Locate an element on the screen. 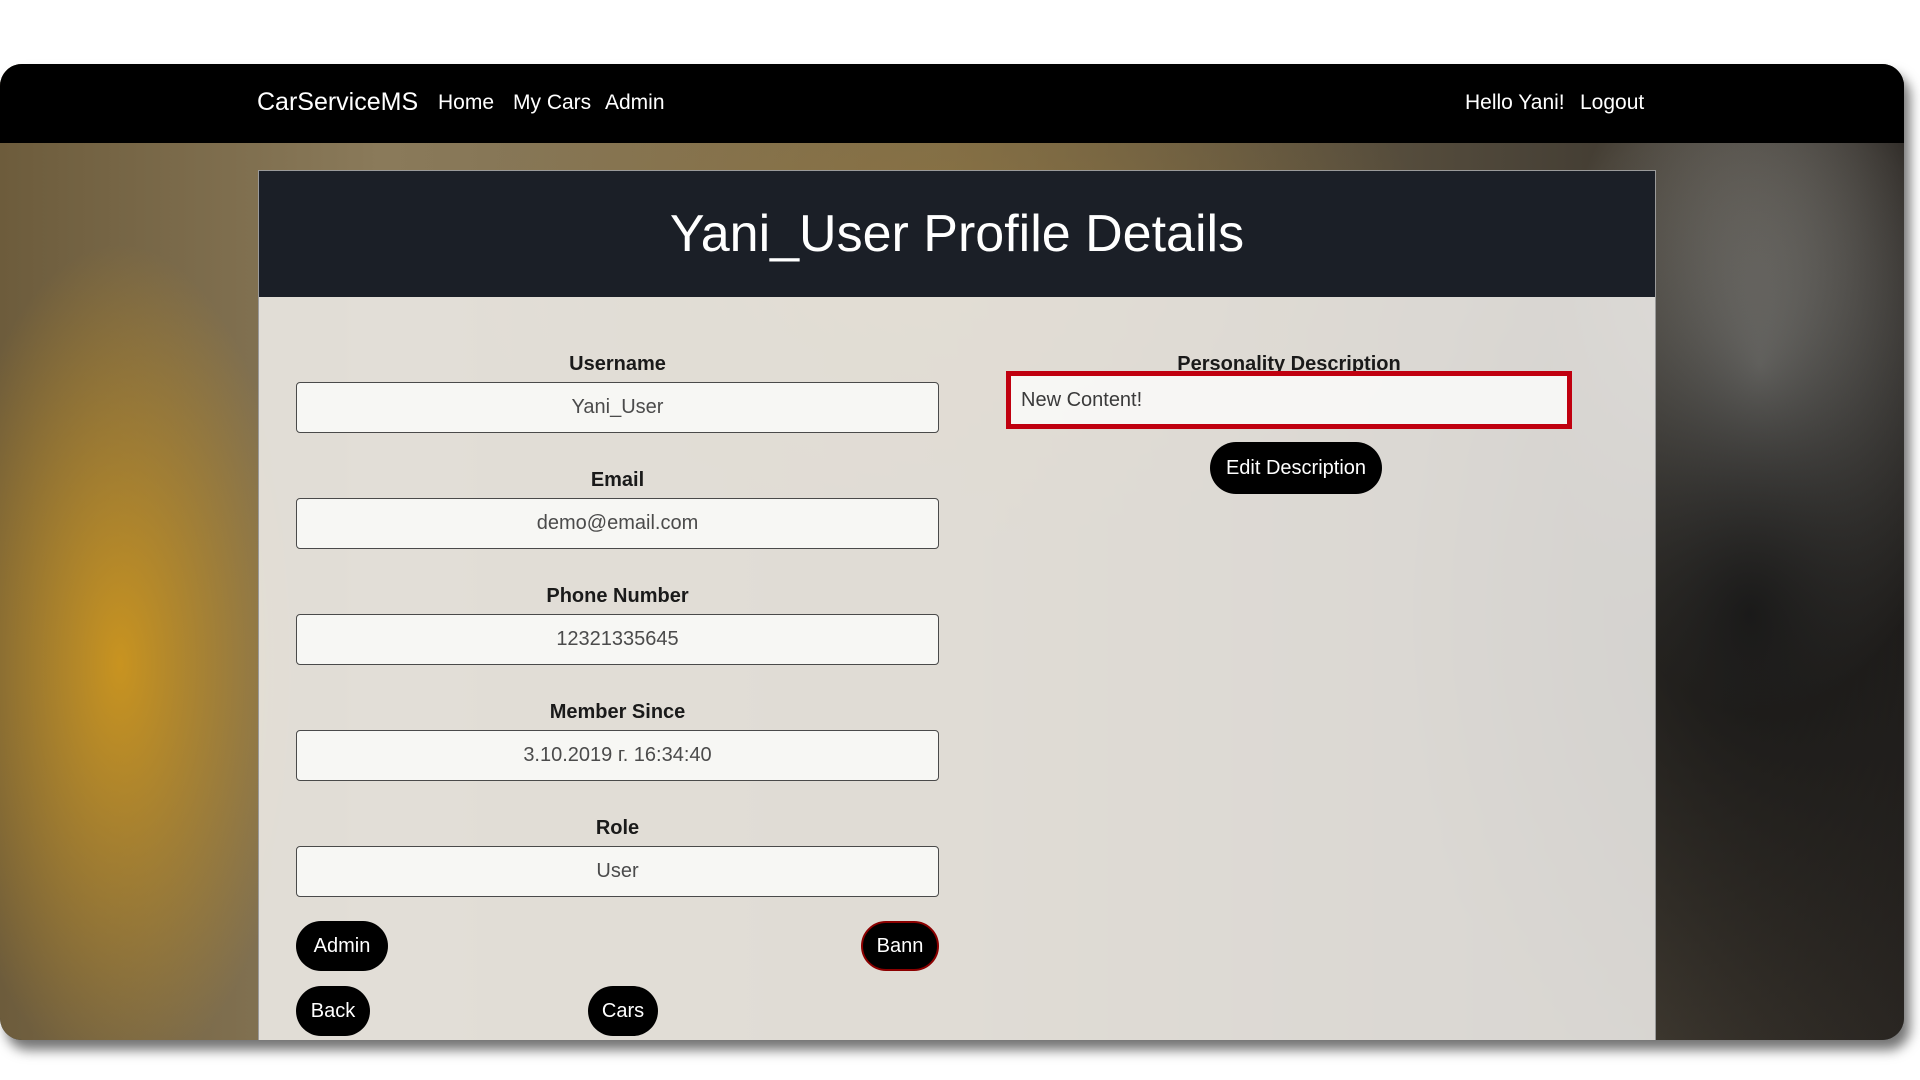  role-label: Role is located at coordinates (617, 828).